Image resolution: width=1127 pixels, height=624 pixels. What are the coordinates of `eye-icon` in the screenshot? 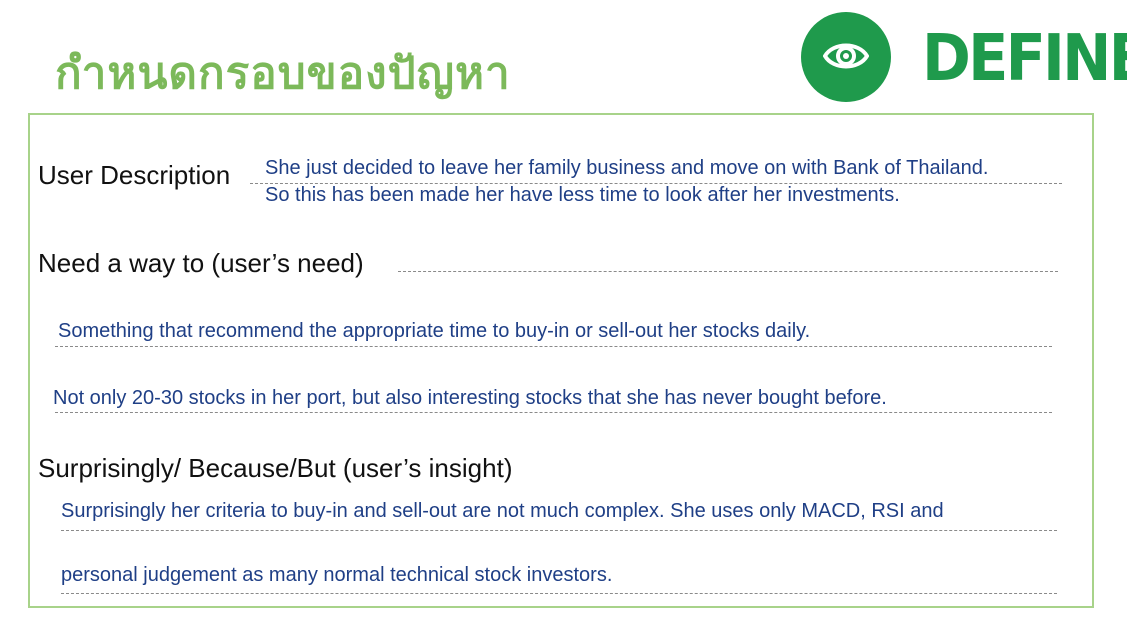 It's located at (846, 56).